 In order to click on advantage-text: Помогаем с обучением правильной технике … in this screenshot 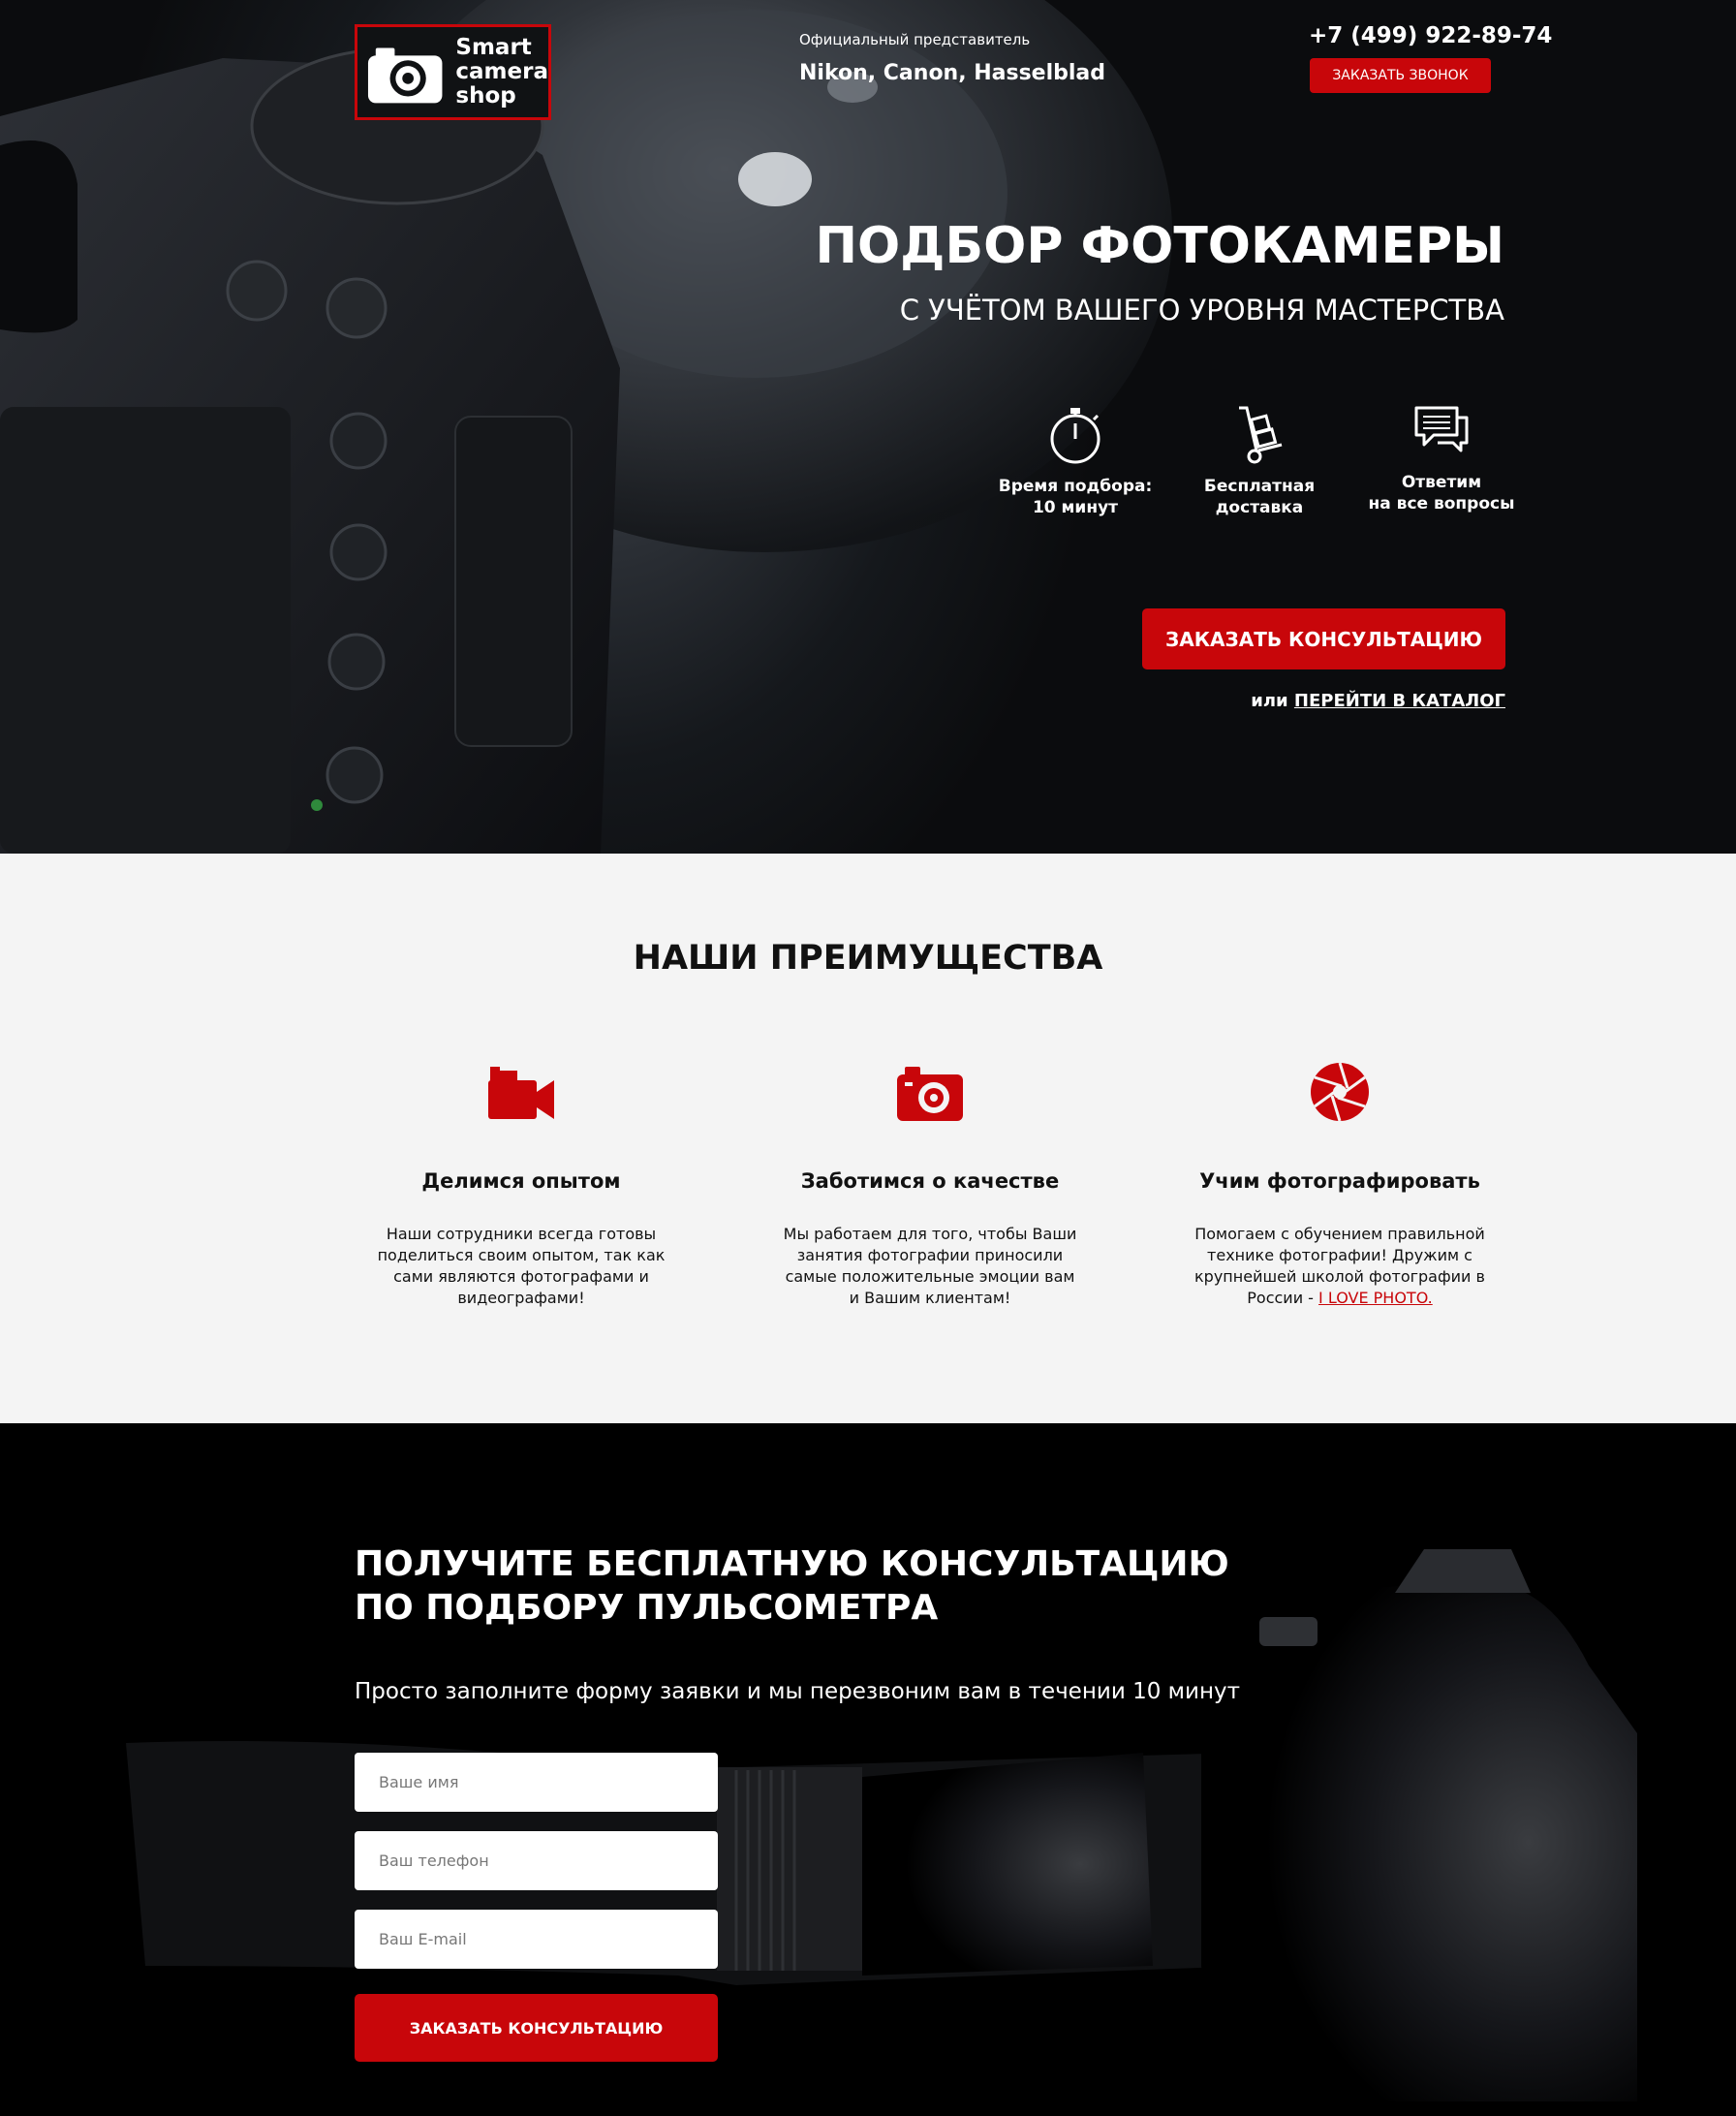, I will do `click(1340, 1266)`.